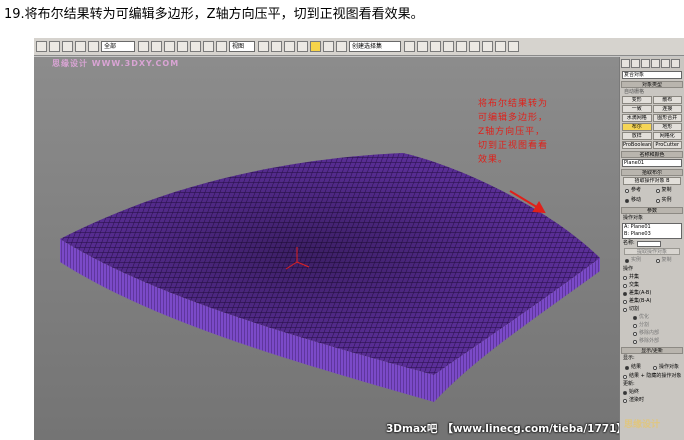 This screenshot has height=440, width=684. What do you see at coordinates (341, 46) in the screenshot?
I see `edit-named-selection-icon` at bounding box center [341, 46].